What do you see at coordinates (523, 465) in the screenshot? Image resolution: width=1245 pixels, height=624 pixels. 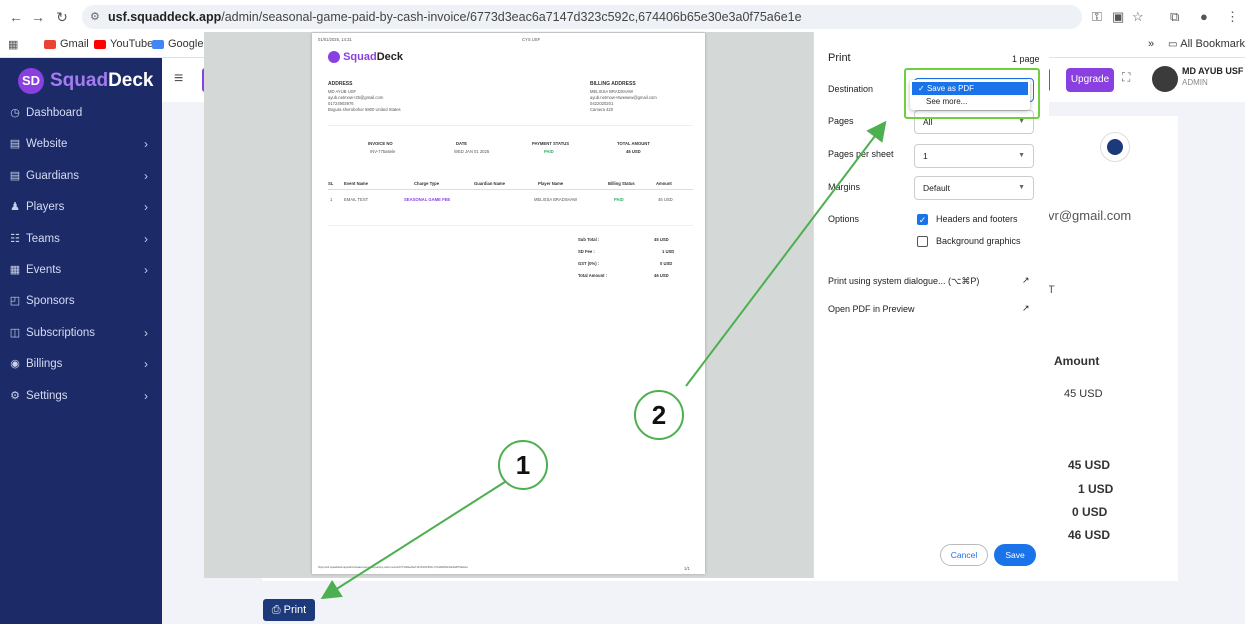 I see `step-1-marker: 1` at bounding box center [523, 465].